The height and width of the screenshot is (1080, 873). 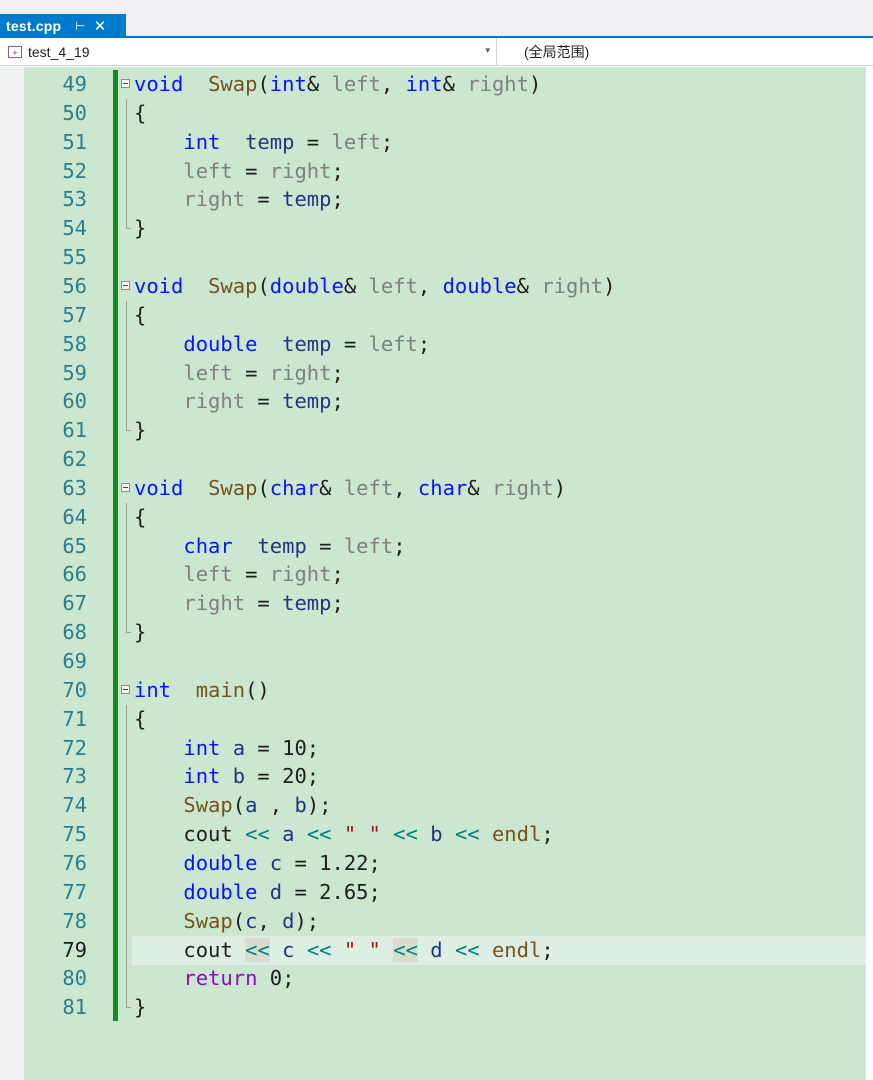 I want to click on code-line: 51 int temp = left;, so click(x=433, y=142).